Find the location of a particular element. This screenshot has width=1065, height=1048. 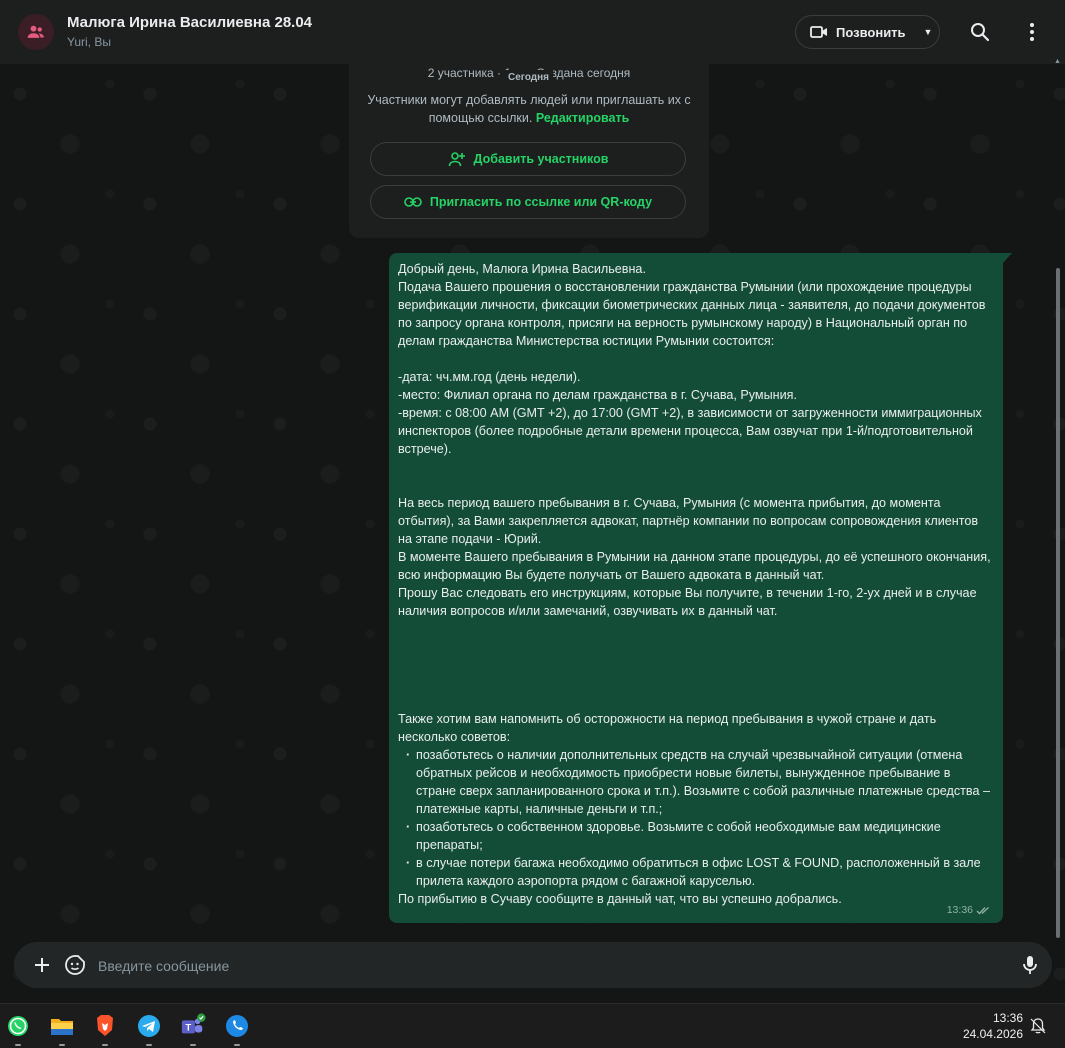

notifications-button is located at coordinates (1038, 1026).